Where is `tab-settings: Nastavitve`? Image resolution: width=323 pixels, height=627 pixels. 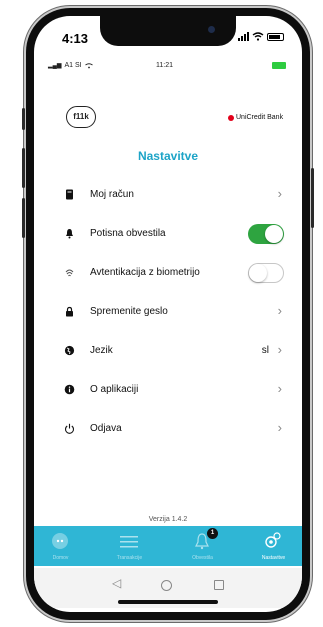
tab-settings: Nastavitve is located at coordinates (273, 546).